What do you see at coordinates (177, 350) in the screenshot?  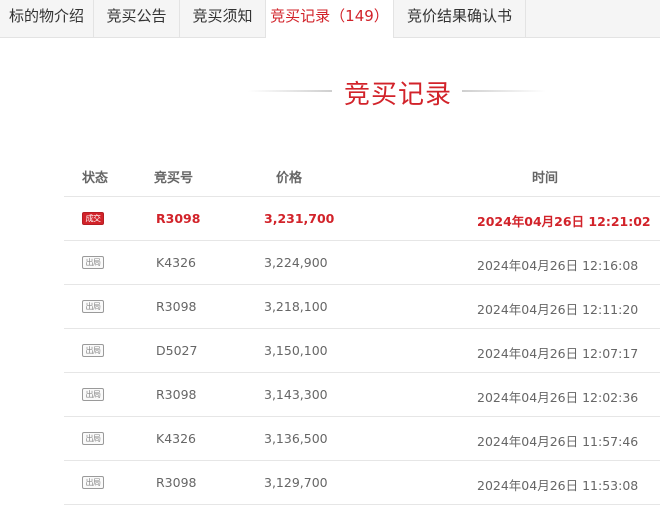 I see `bid-number: D5027` at bounding box center [177, 350].